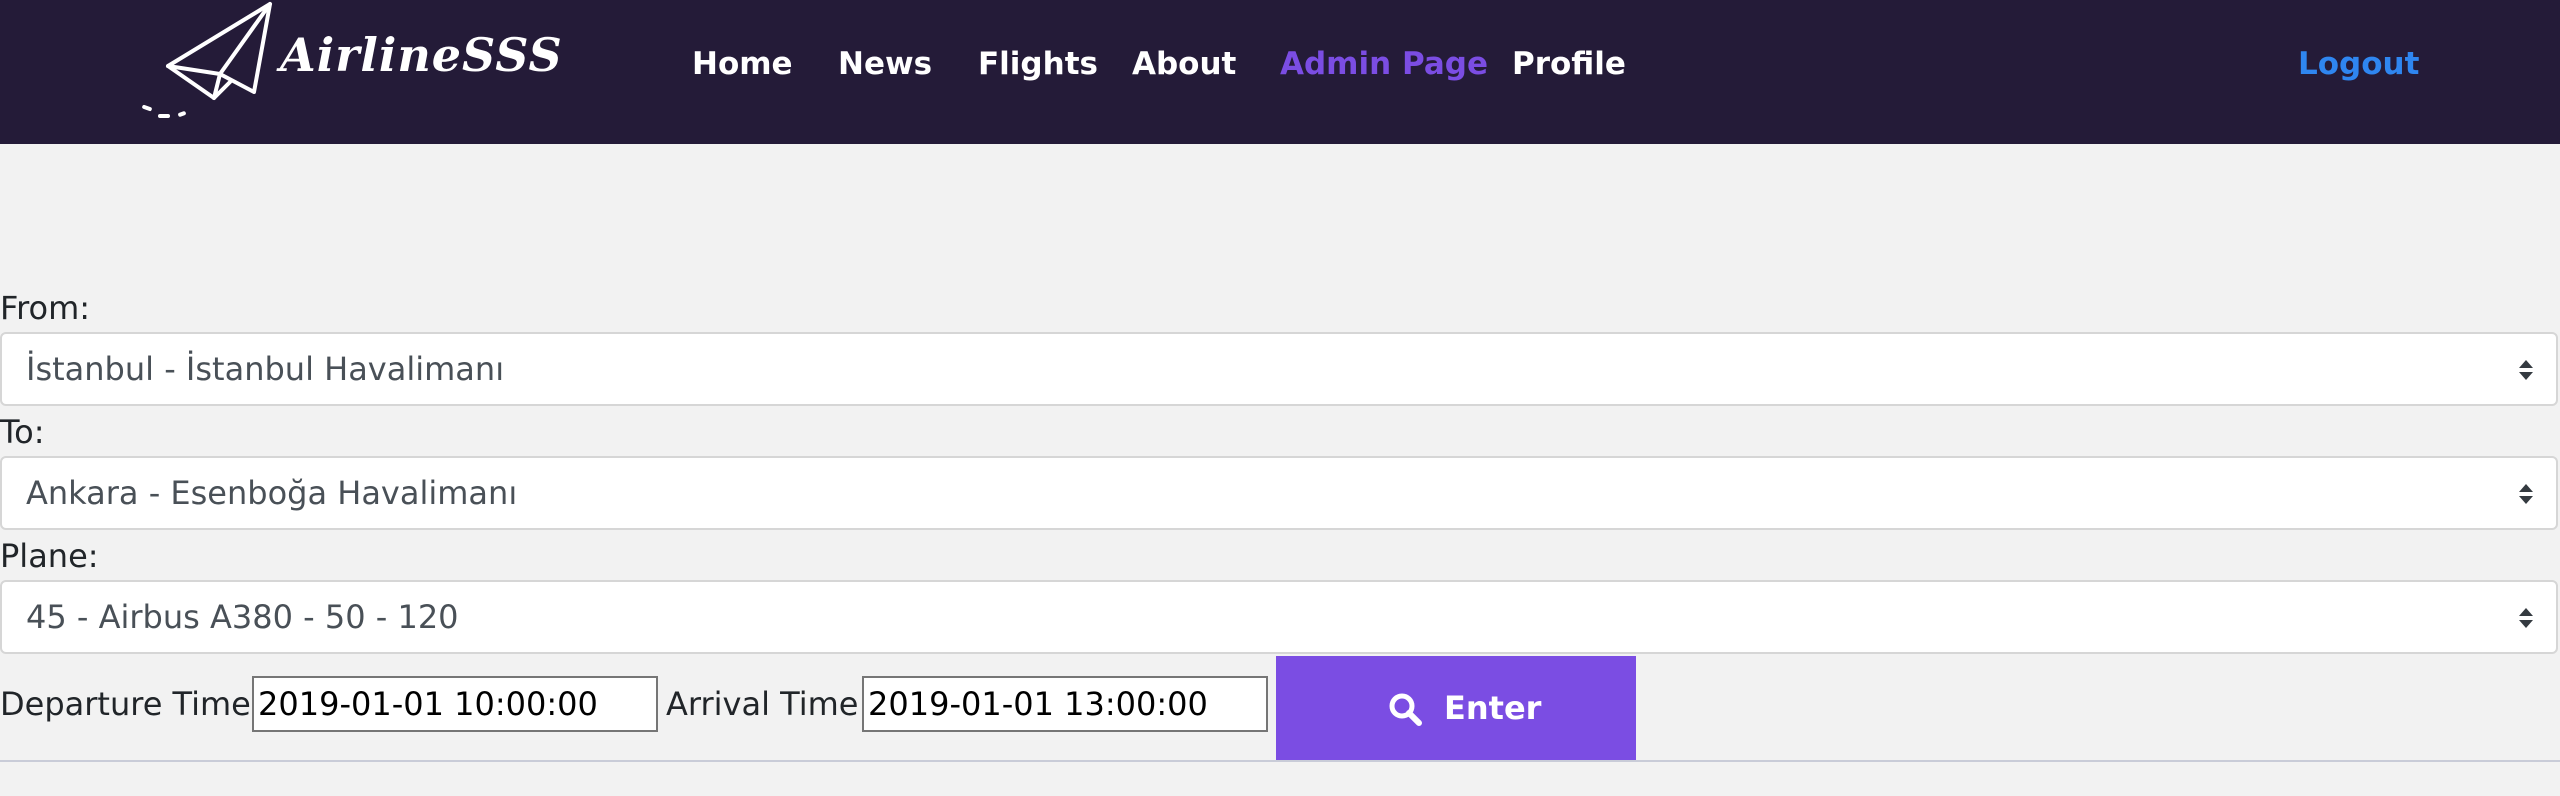 The image size is (2560, 796). I want to click on departure-time-label: Departure Time:, so click(131, 704).